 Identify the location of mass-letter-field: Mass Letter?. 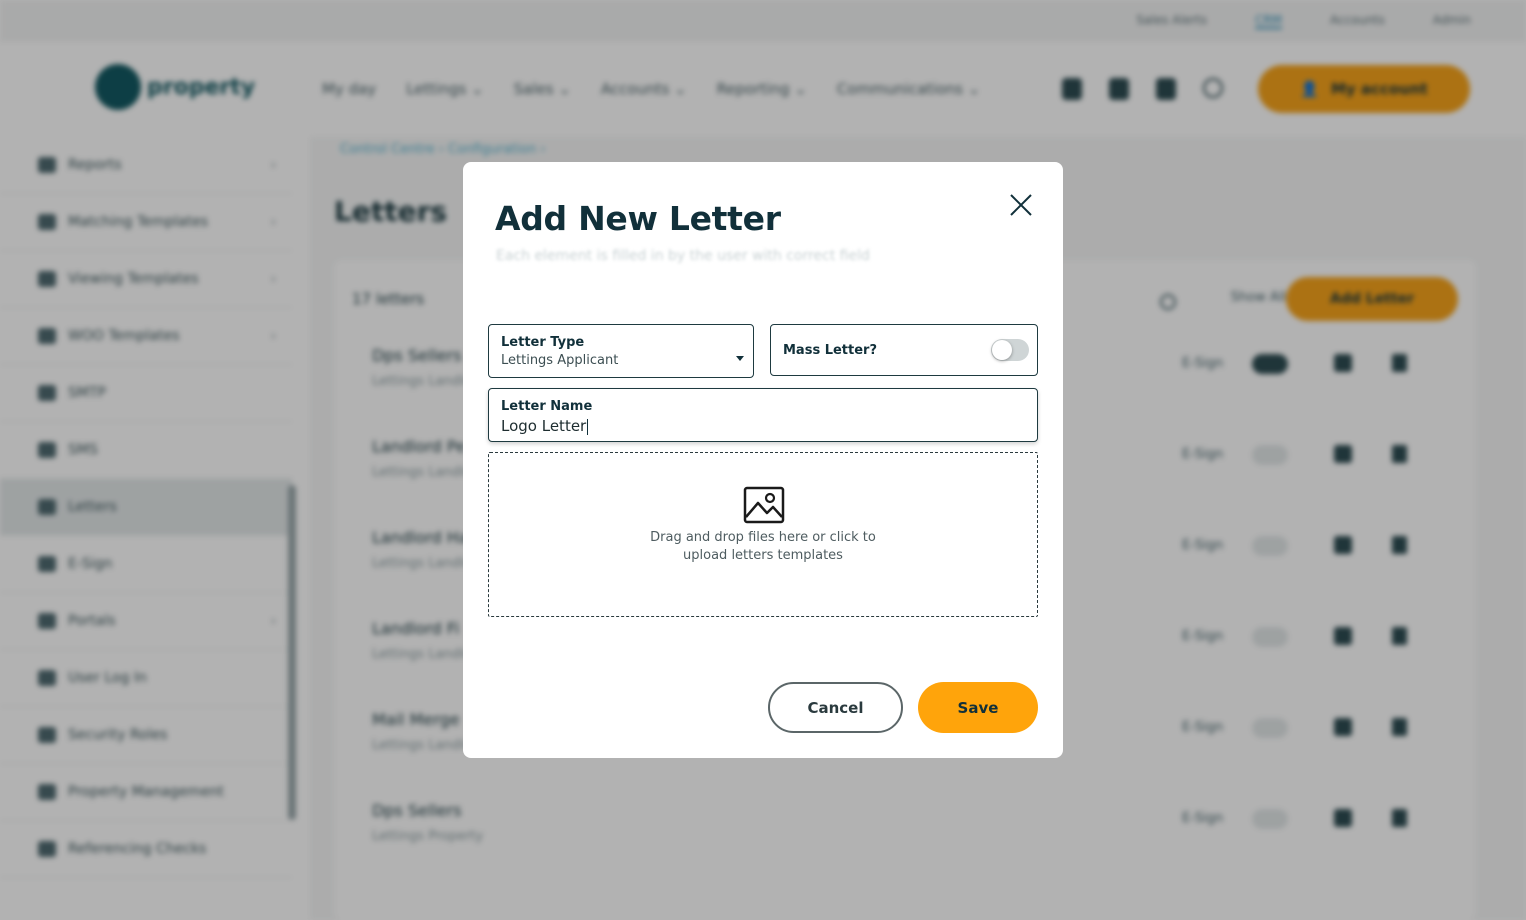
(904, 350).